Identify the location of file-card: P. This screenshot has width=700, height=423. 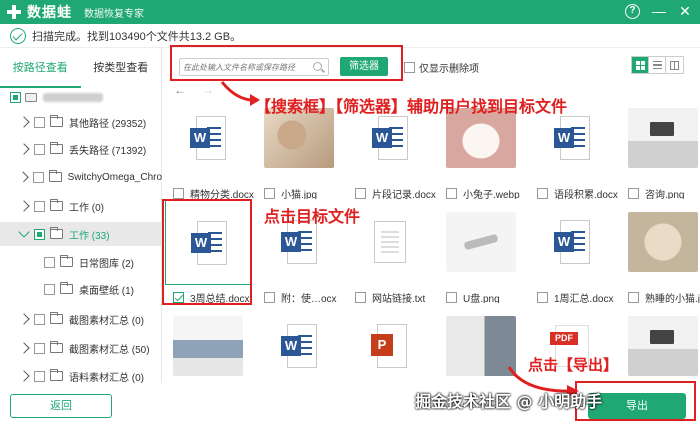
(390, 346).